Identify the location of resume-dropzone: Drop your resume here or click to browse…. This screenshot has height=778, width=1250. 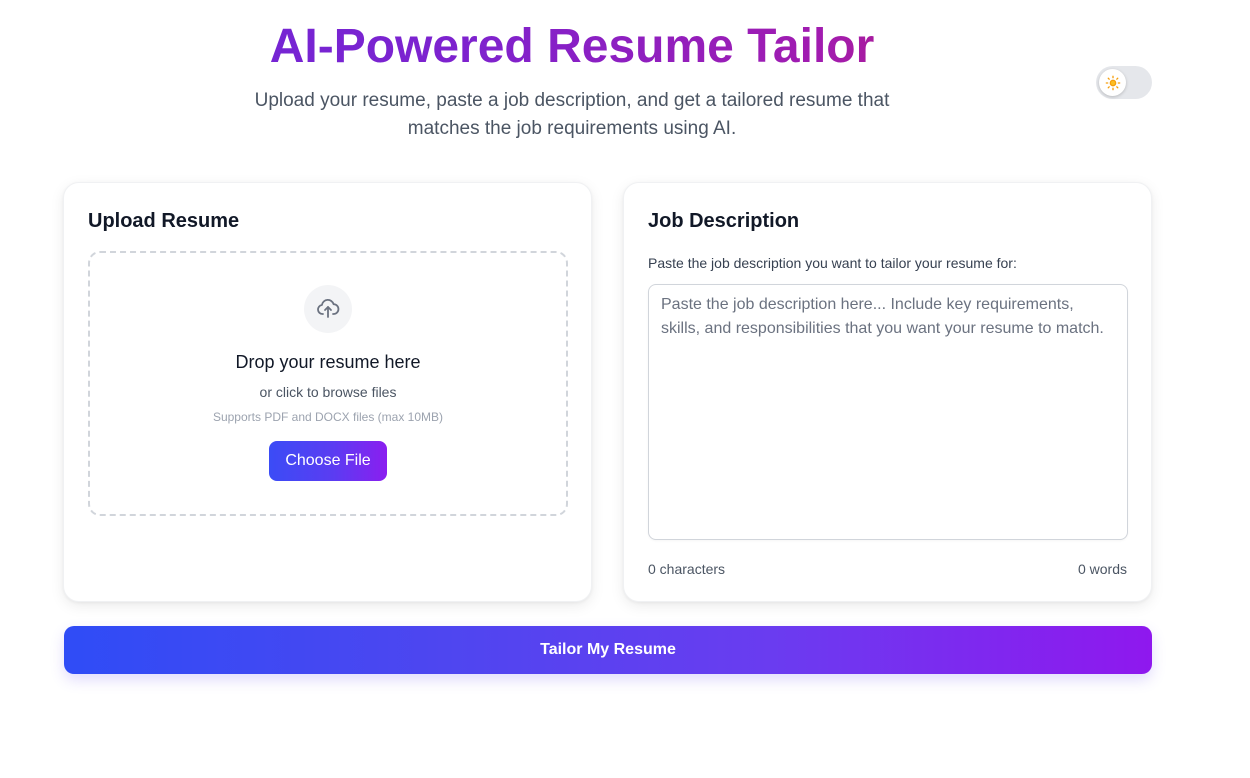
(328, 383).